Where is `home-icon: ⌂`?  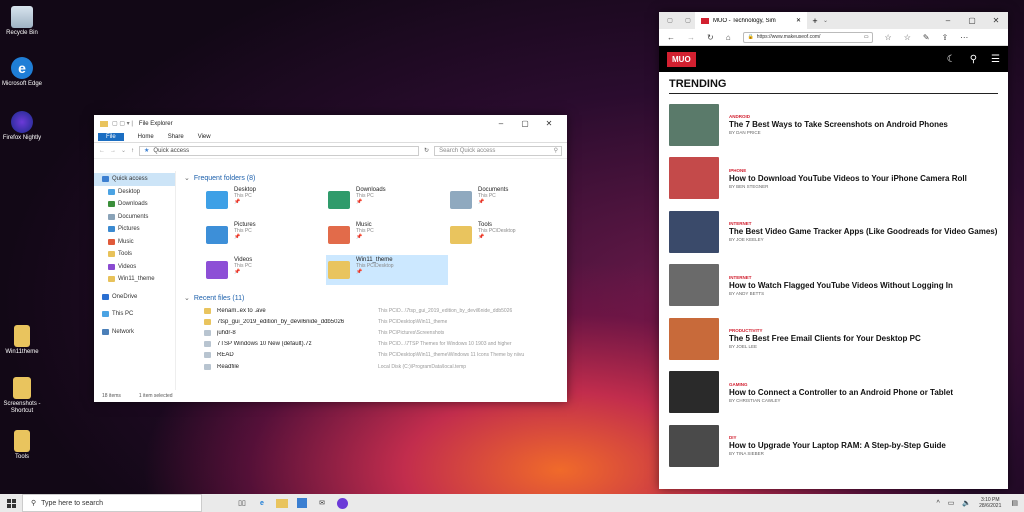
home-icon: ⌂ is located at coordinates (728, 37).